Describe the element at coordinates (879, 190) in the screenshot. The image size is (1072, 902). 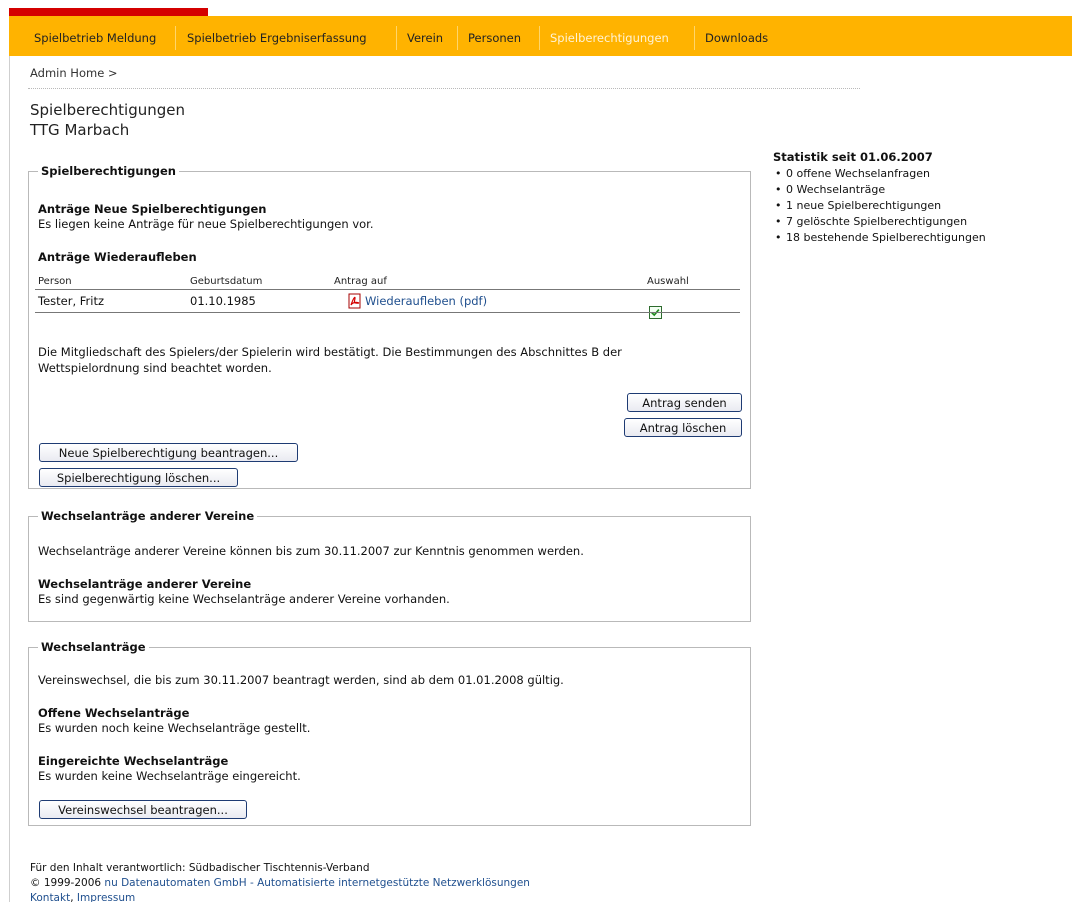
I see `list-item: 0 Wechselanträge` at that location.